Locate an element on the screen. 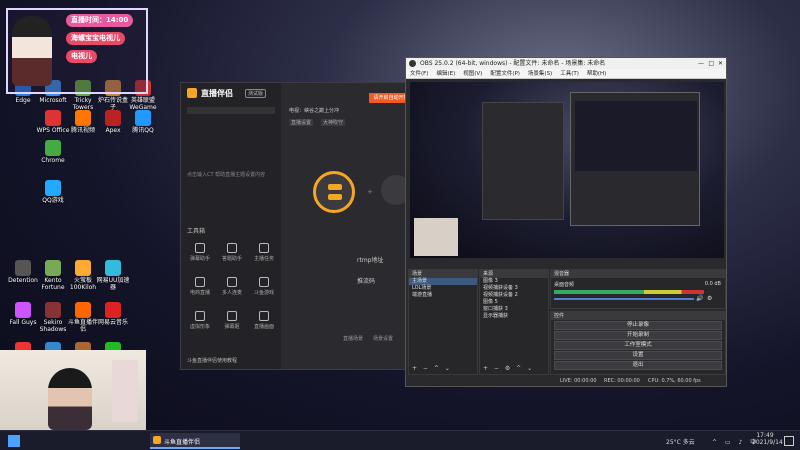 This screenshot has height=450, width=800. tool-item: 直播画面 is located at coordinates (264, 320).